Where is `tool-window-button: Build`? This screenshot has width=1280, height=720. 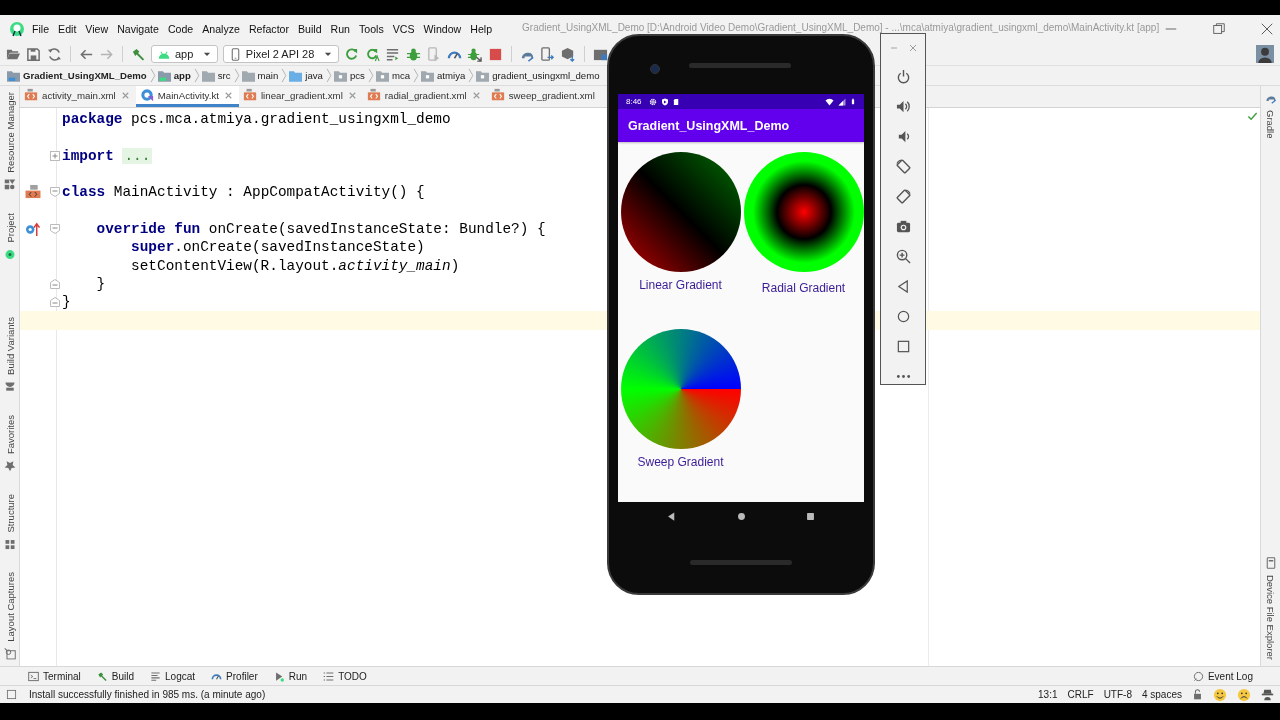
tool-window-button: Build is located at coordinates (115, 676).